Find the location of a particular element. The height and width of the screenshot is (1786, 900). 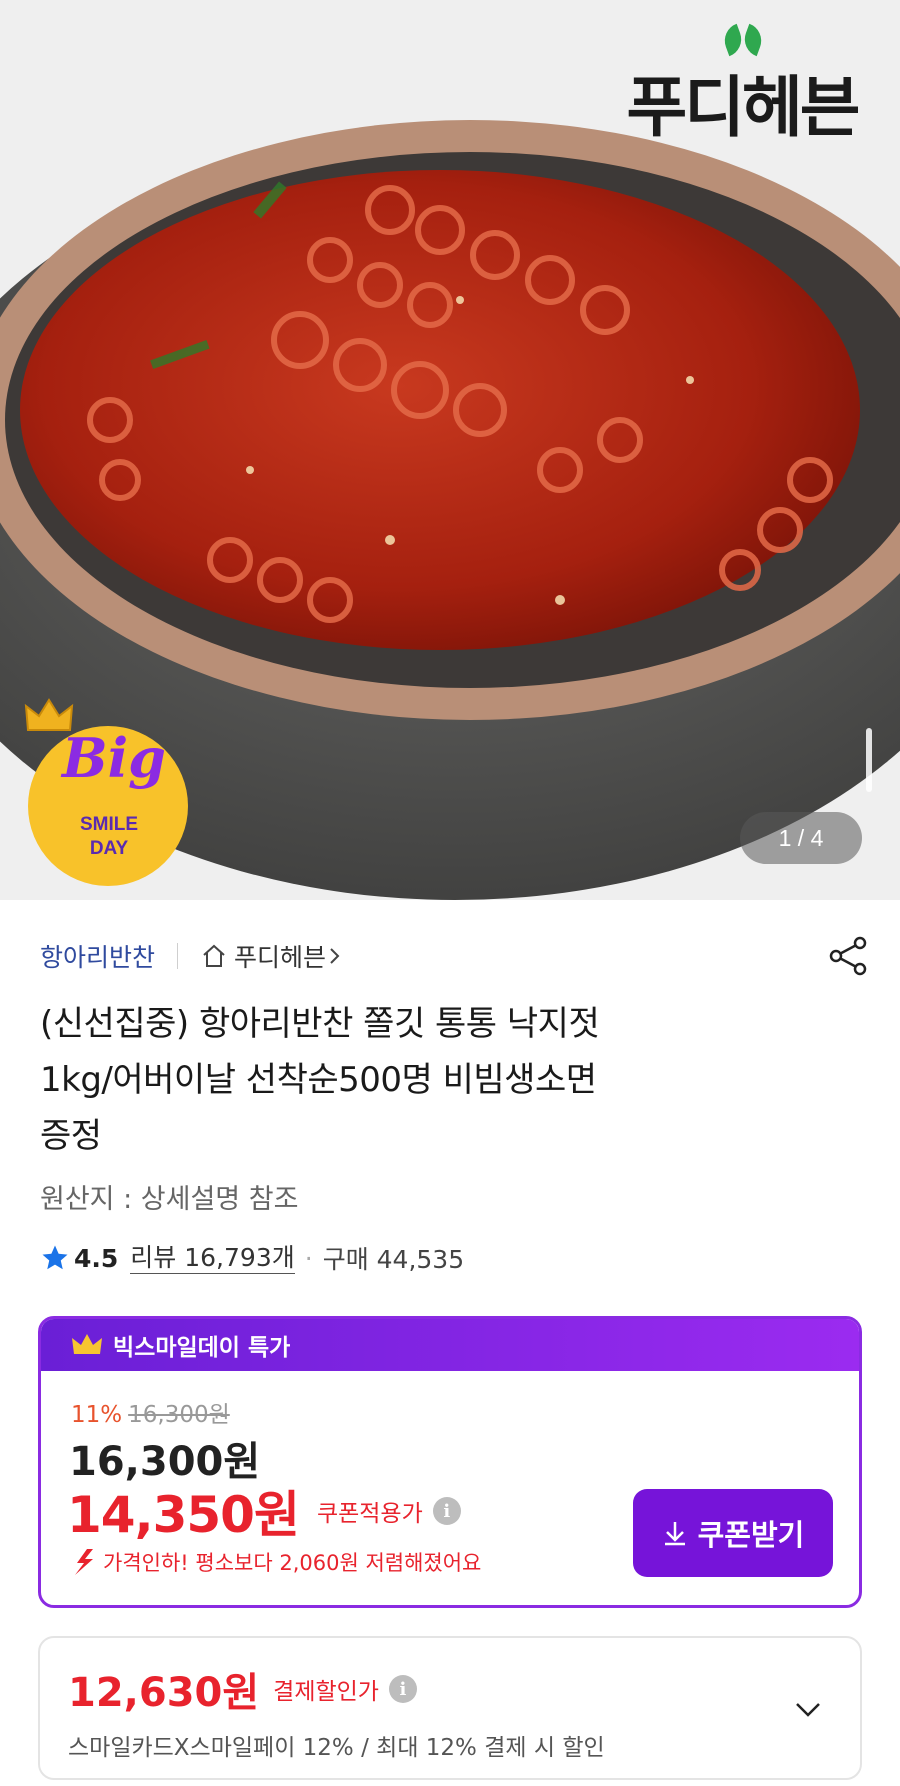

crown-icon is located at coordinates (87, 1344).